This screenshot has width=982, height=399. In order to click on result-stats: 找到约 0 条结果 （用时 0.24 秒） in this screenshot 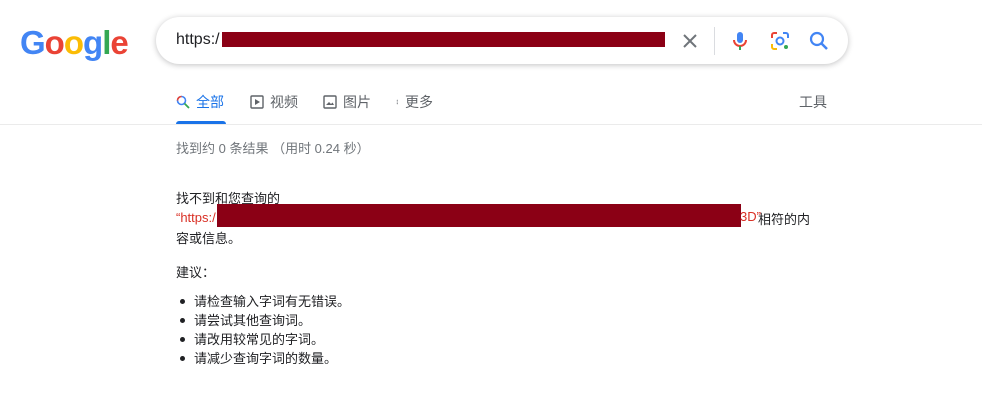, I will do `click(273, 148)`.